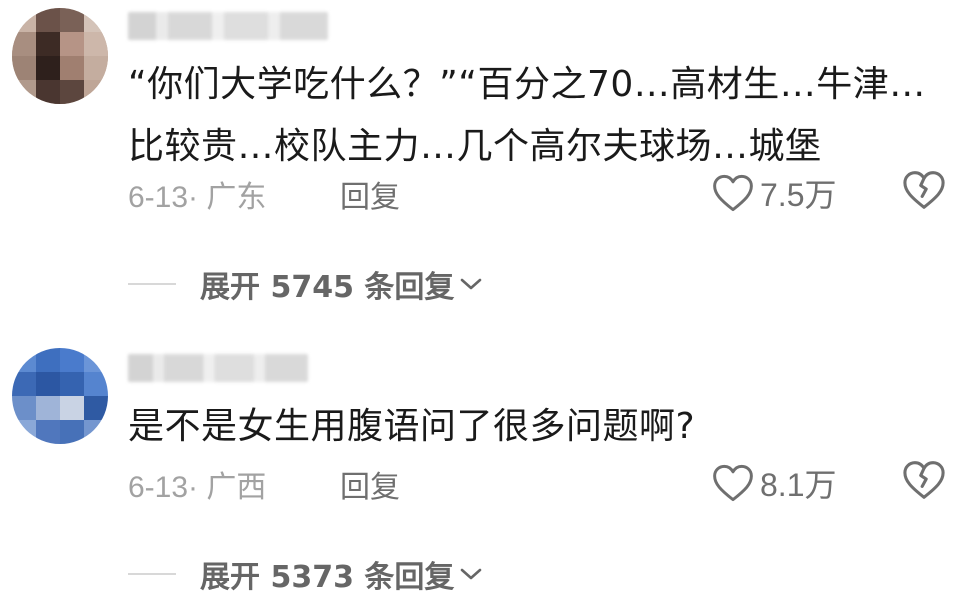 The image size is (976, 608). I want to click on like-button: 7.5万, so click(774, 193).